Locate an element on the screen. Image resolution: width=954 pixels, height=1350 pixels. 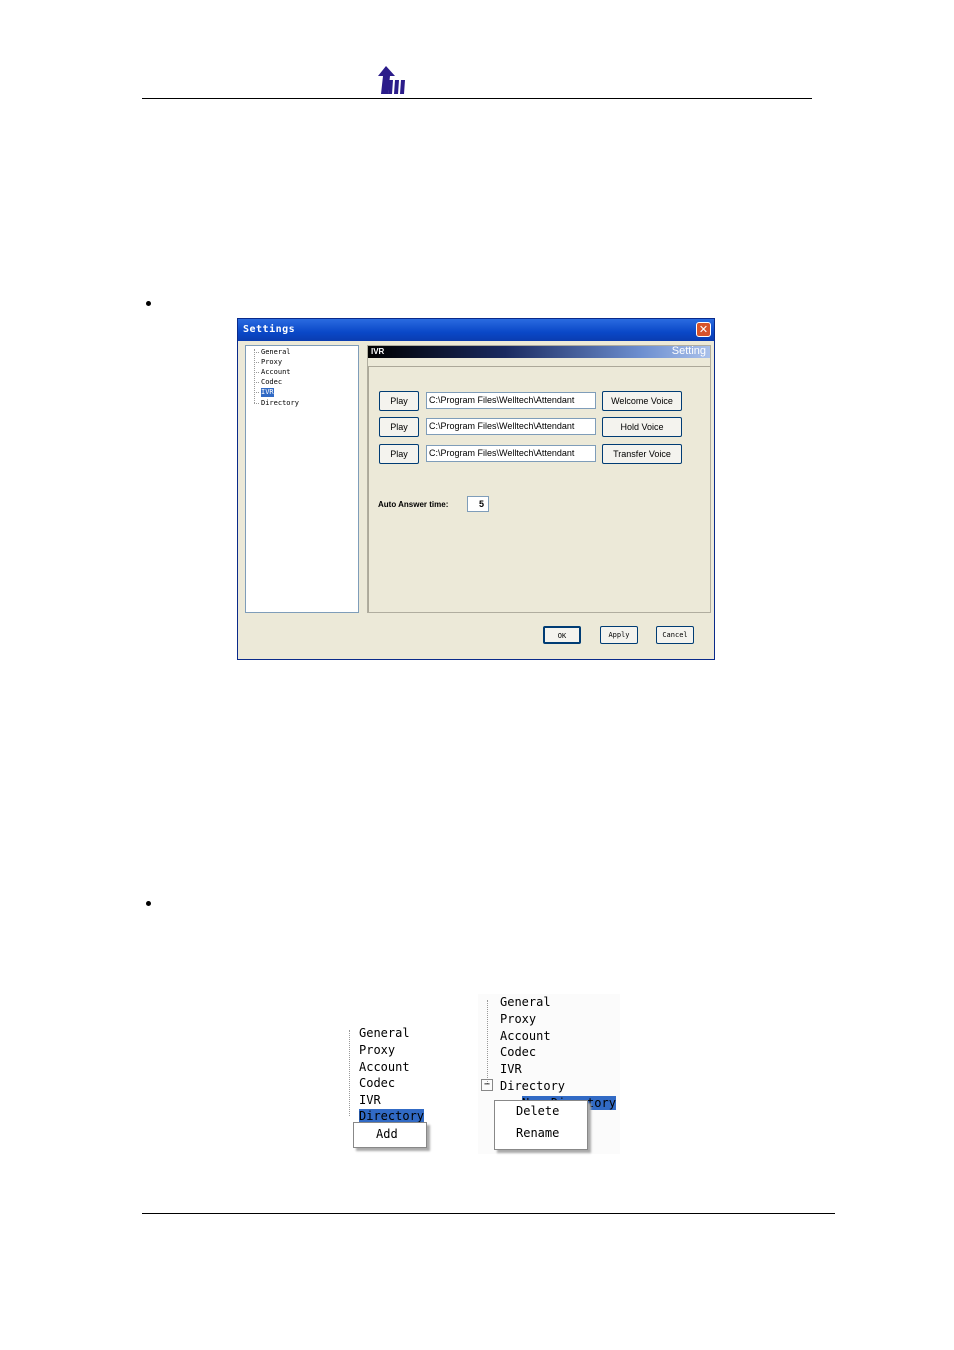
ok-button: OK is located at coordinates (562, 635).